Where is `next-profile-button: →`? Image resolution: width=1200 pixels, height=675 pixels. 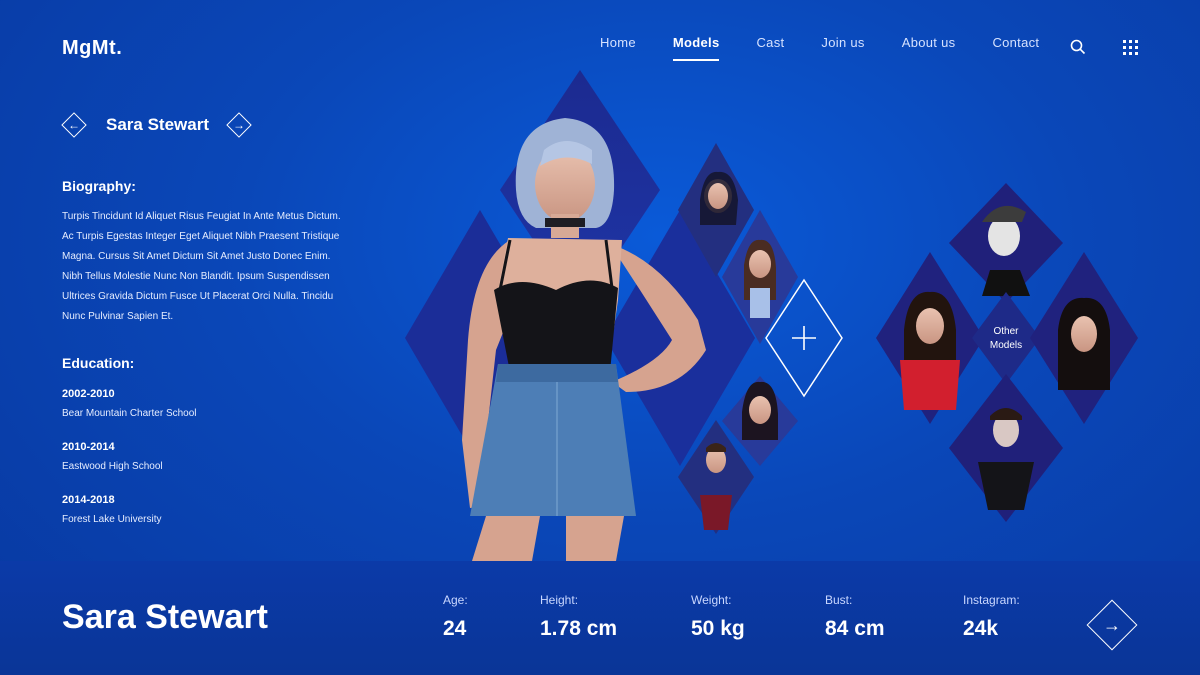
next-profile-button: → is located at coordinates (1112, 625).